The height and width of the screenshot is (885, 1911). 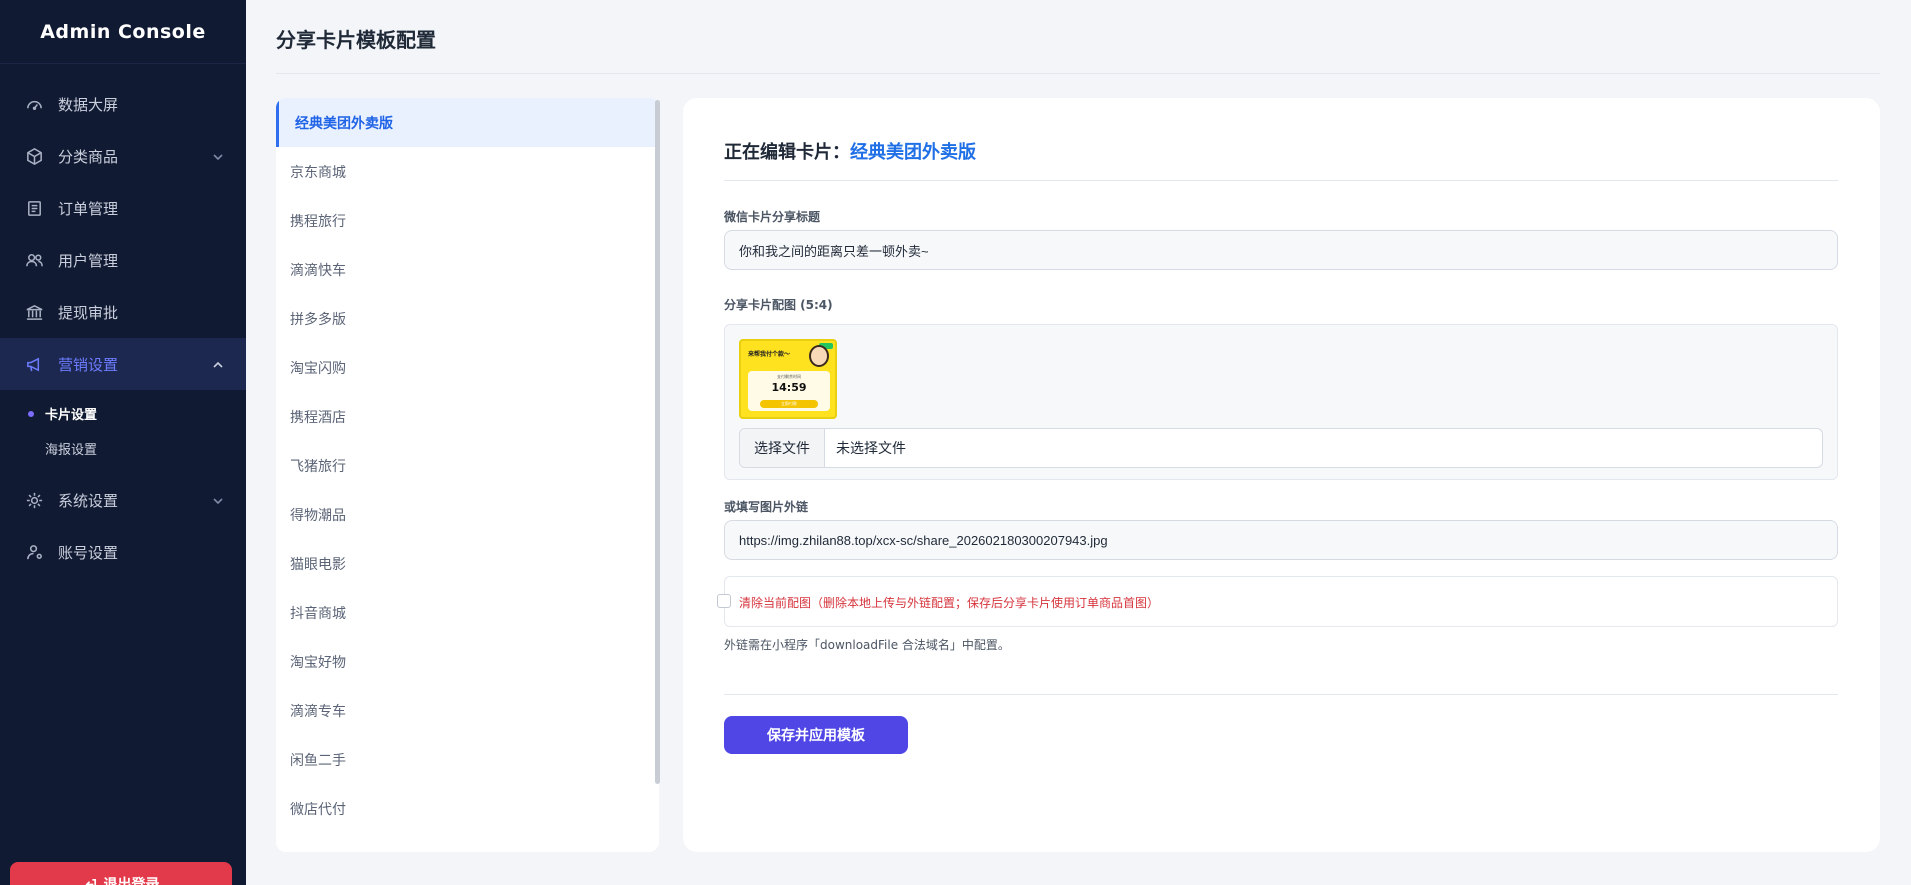 What do you see at coordinates (766, 507) in the screenshot?
I see `image-url-label: 或填写图片外链` at bounding box center [766, 507].